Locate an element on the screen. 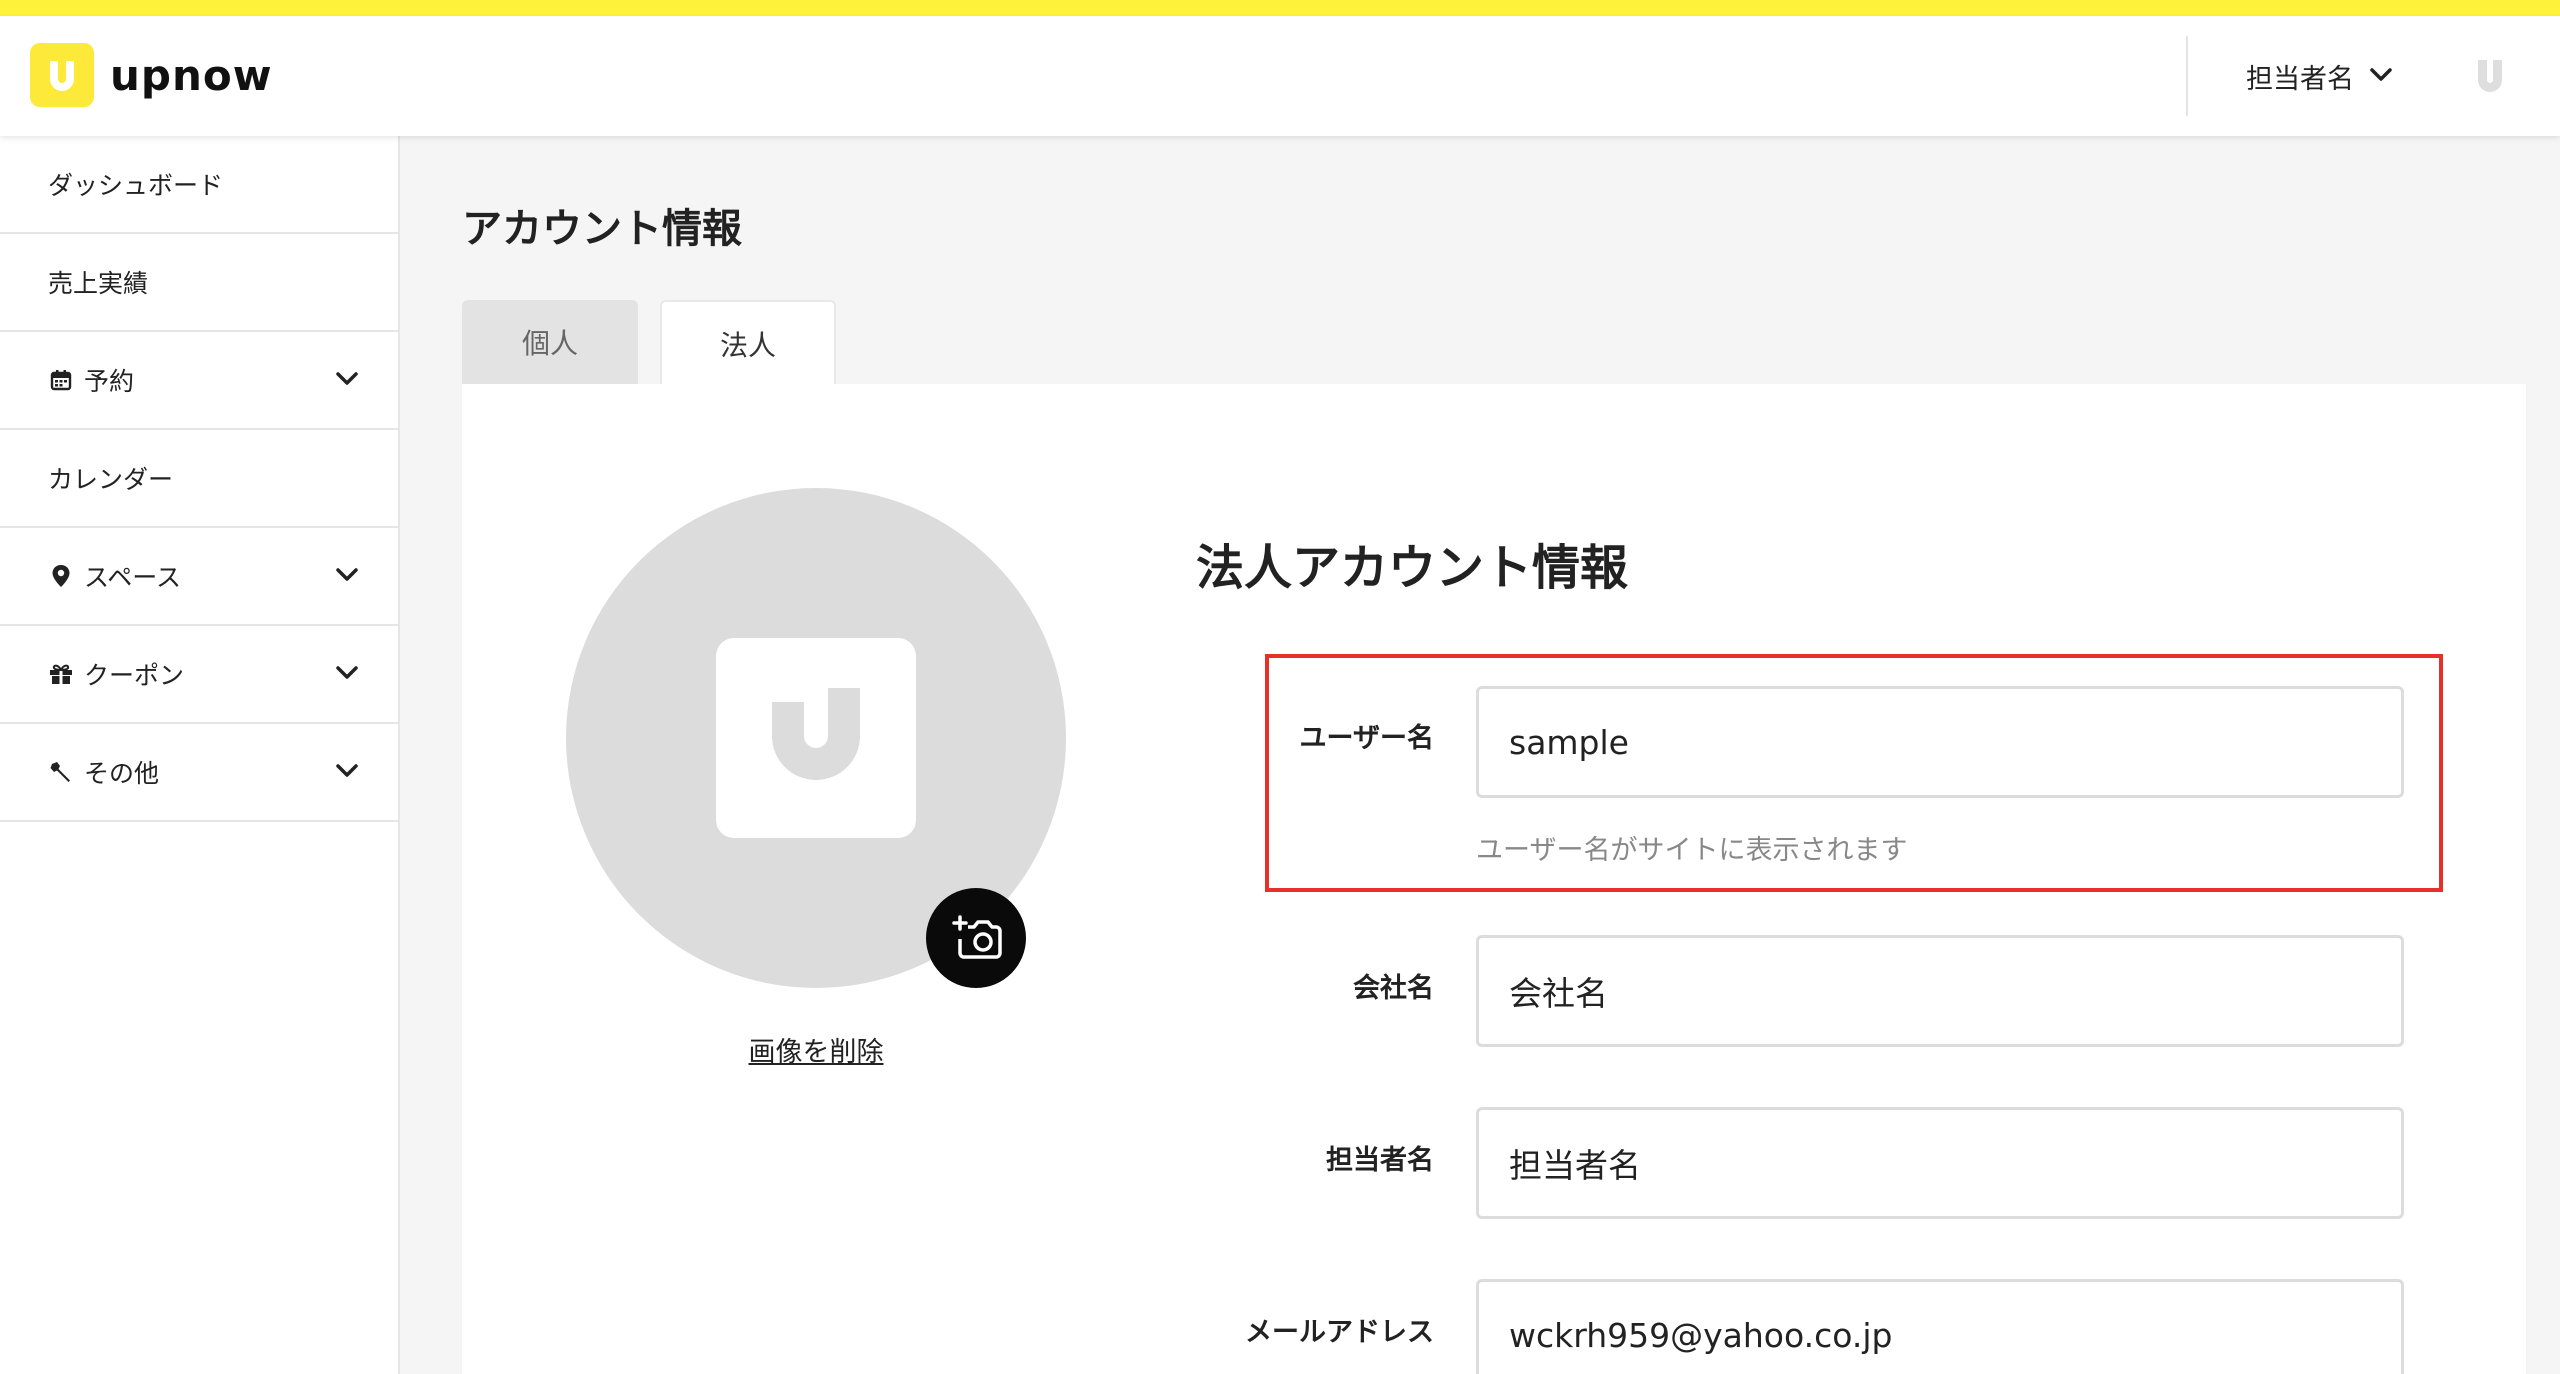  user-name: 担当者名 is located at coordinates (2300, 79).